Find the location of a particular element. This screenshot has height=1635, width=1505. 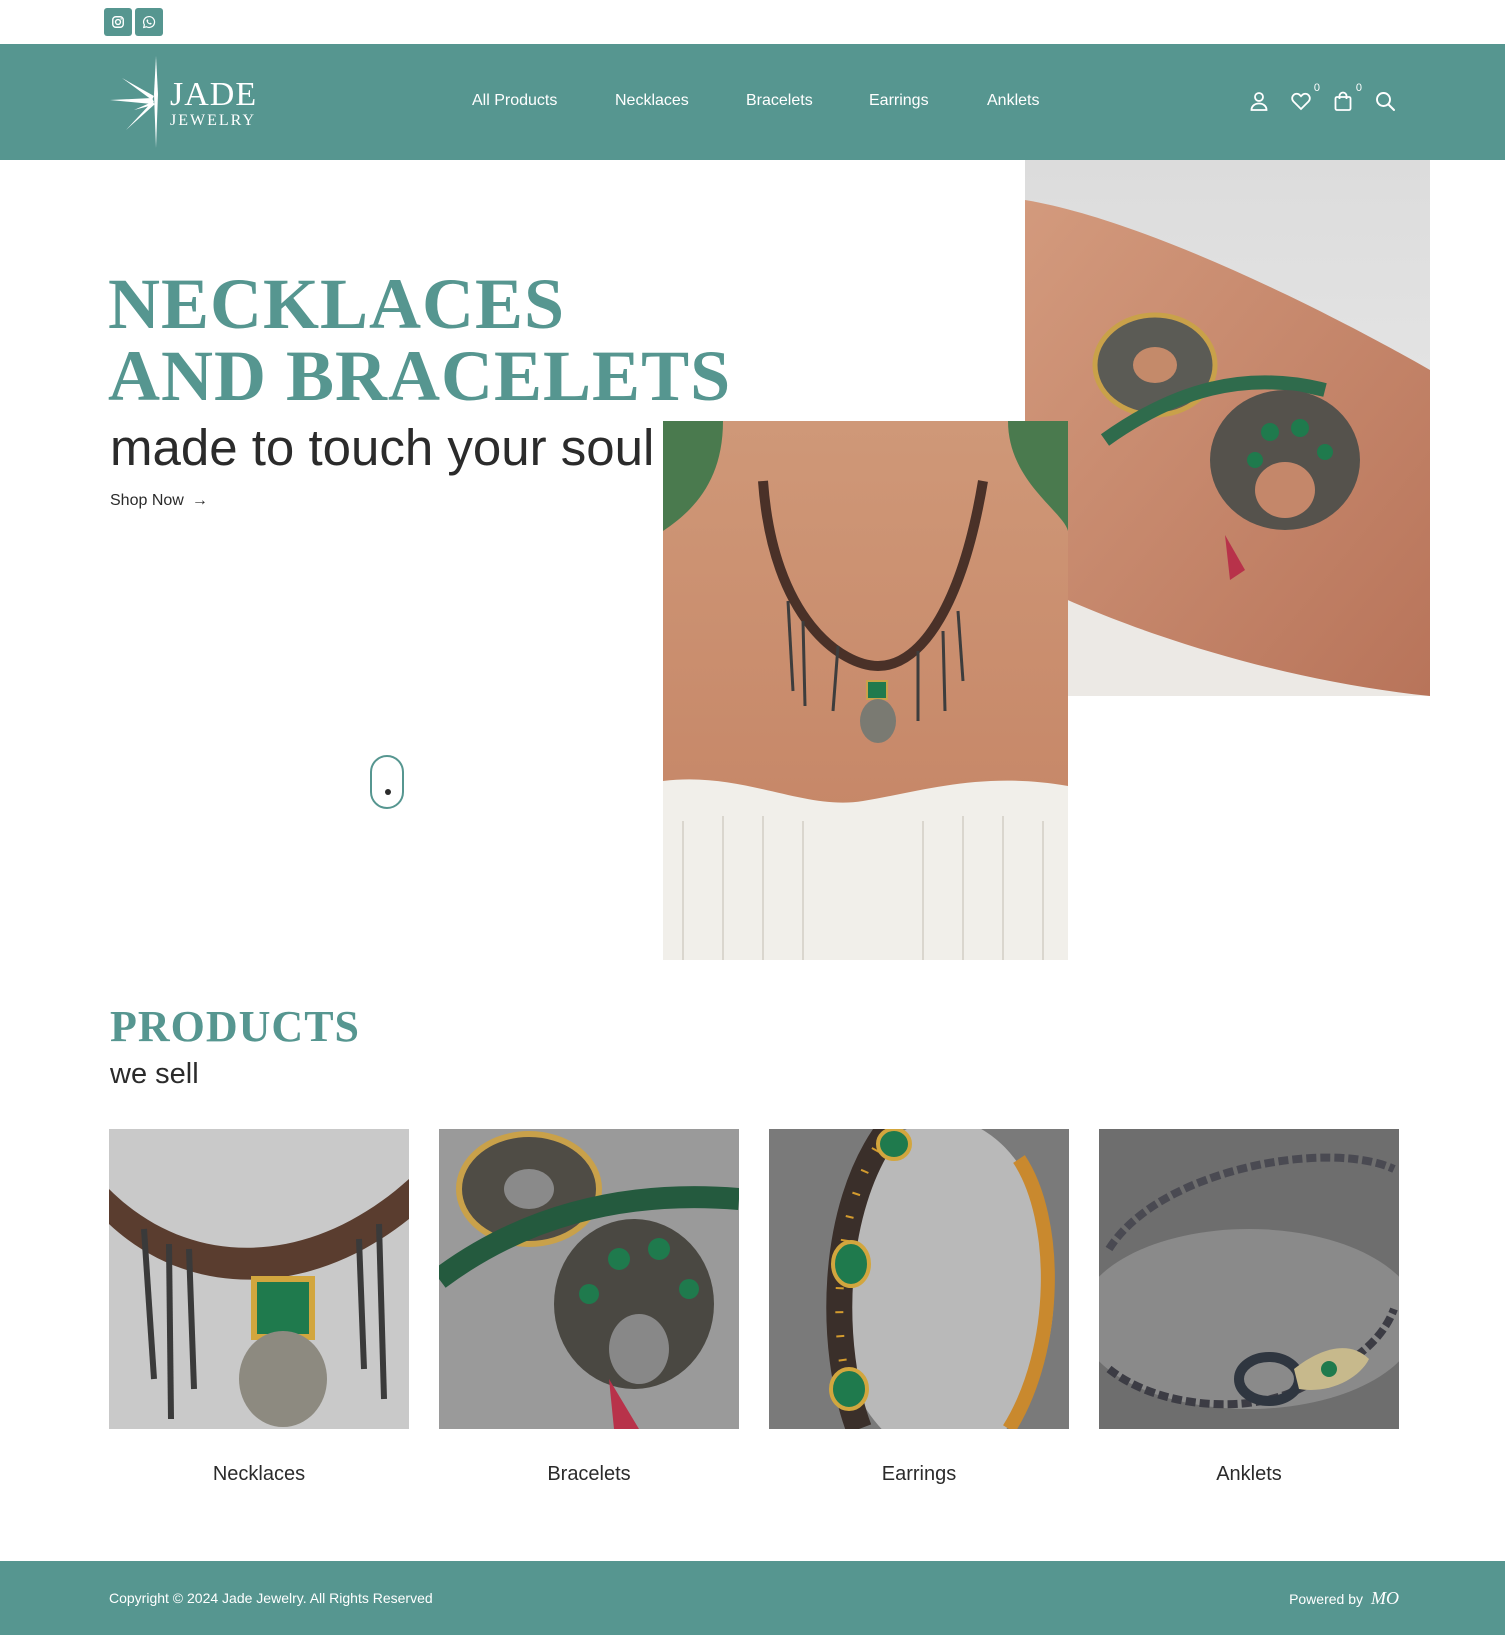

user-icon is located at coordinates (1259, 101).